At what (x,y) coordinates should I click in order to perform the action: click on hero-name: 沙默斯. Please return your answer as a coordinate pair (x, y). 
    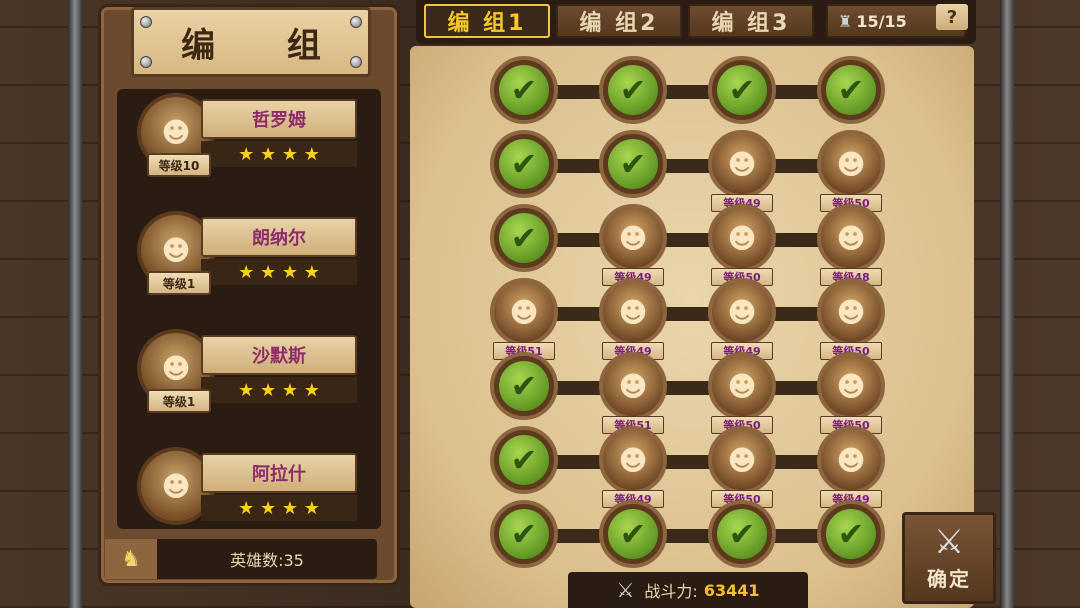
    Looking at the image, I should click on (279, 355).